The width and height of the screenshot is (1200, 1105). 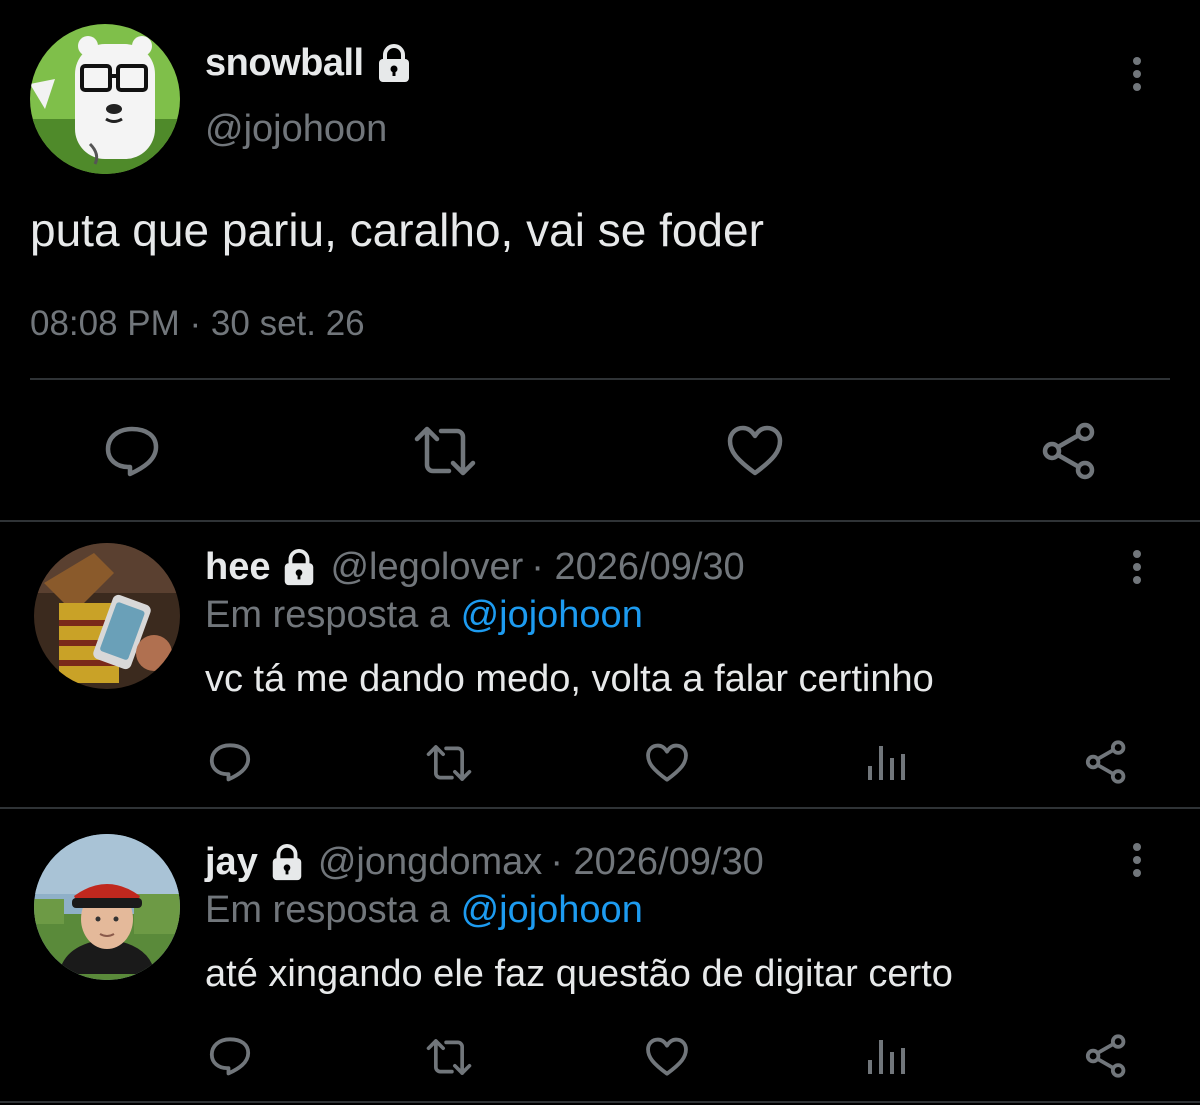 I want to click on bear-glasses-avatar-icon, so click(x=105, y=99).